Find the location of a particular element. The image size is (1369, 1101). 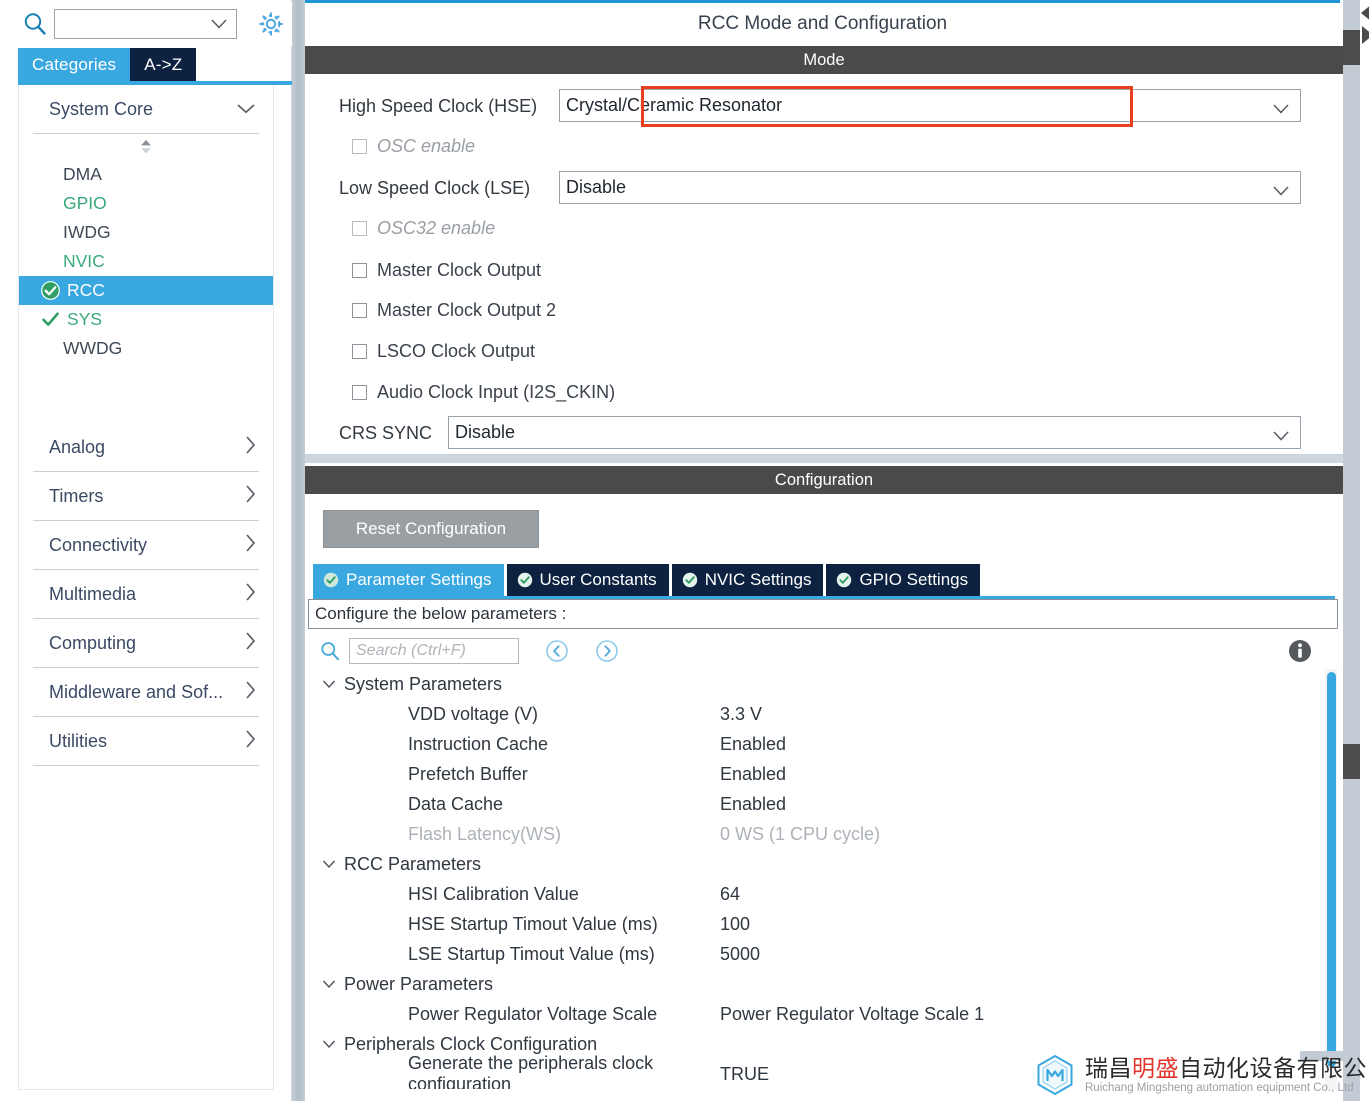

search-input is located at coordinates (145, 24).